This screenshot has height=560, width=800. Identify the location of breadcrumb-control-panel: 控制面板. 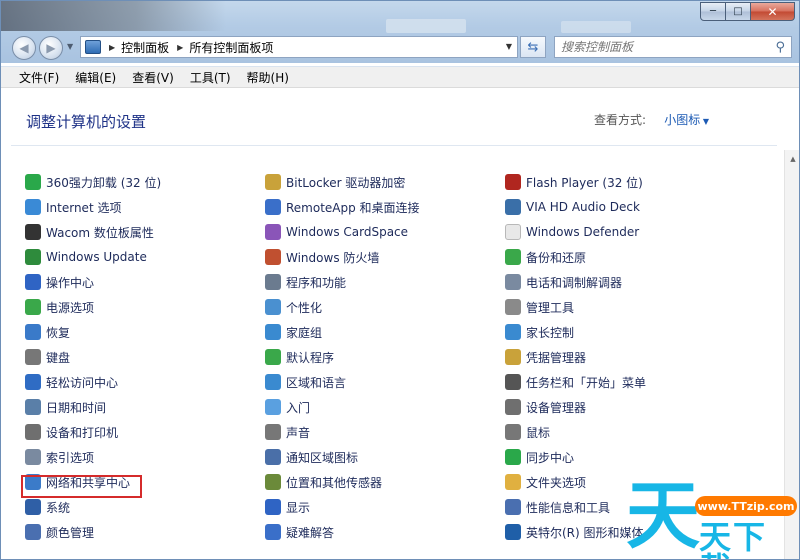
(145, 47).